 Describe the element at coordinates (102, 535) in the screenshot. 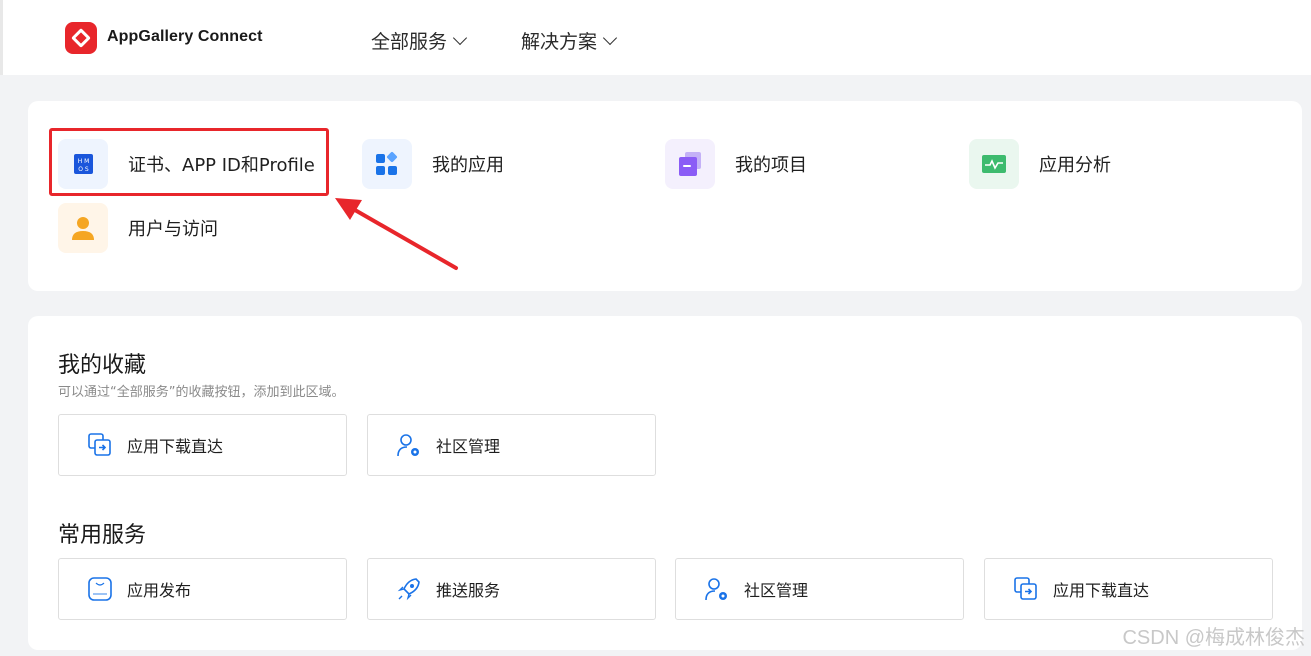

I see `common-services-title: 常用服务` at that location.